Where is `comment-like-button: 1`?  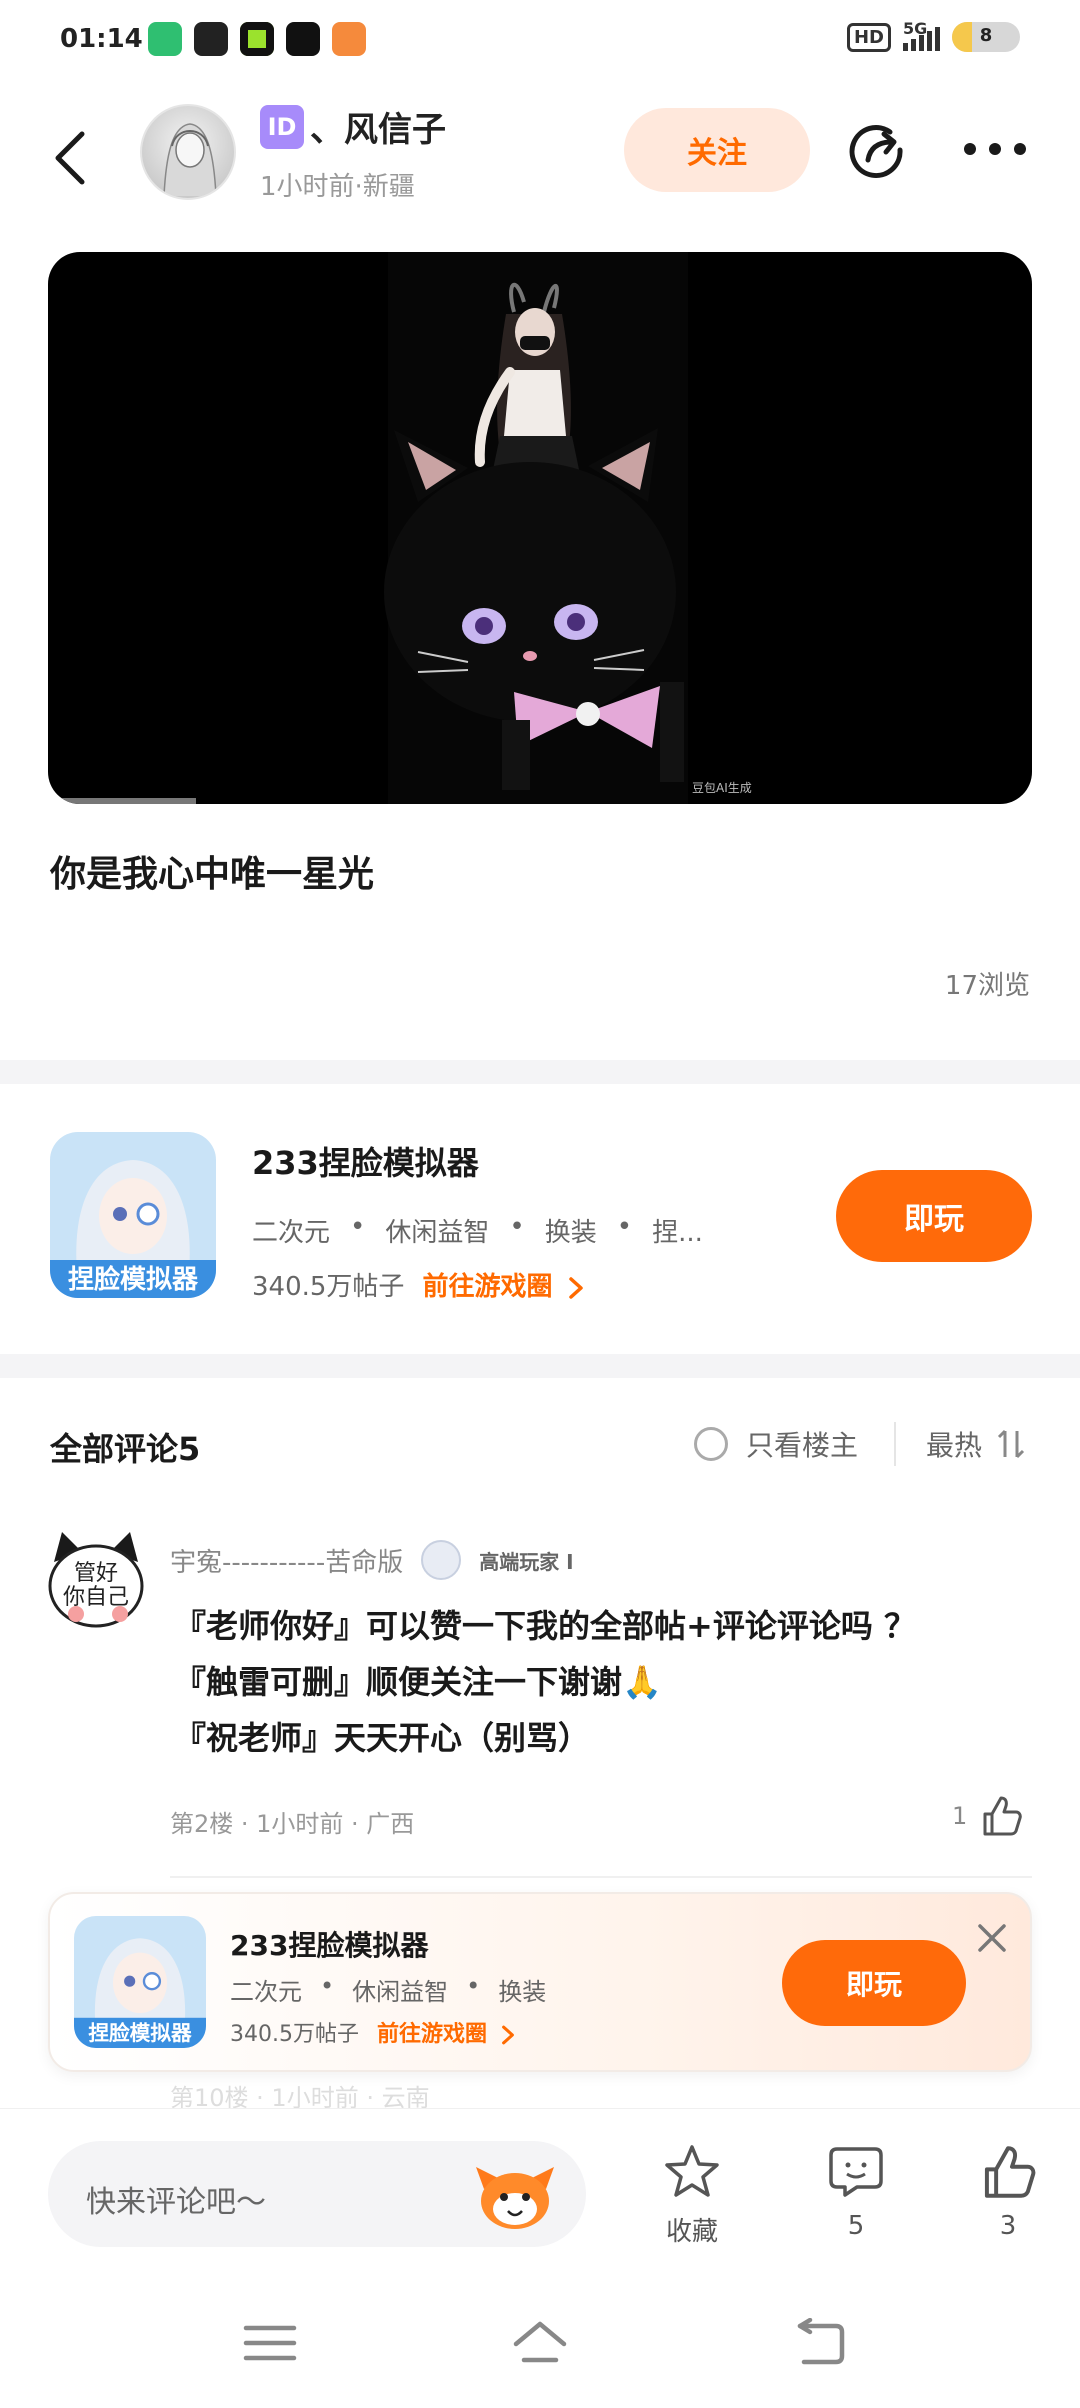 comment-like-button: 1 is located at coordinates (987, 1816).